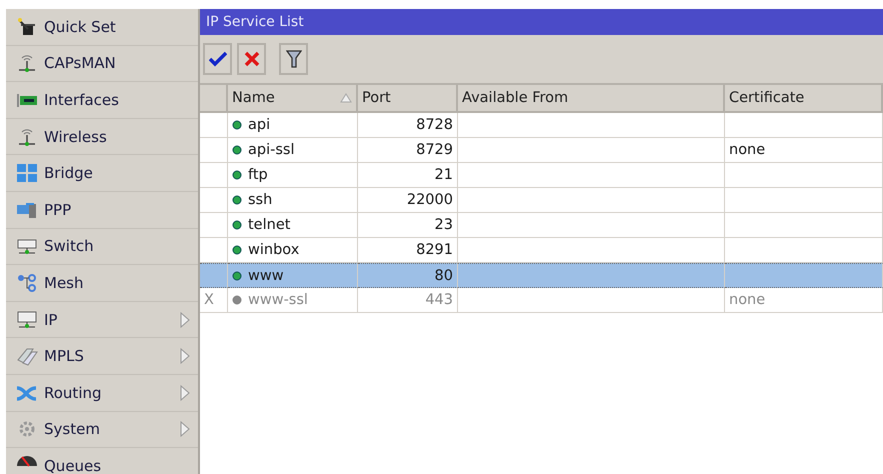  What do you see at coordinates (293, 225) in the screenshot?
I see `name-cell: telnet` at bounding box center [293, 225].